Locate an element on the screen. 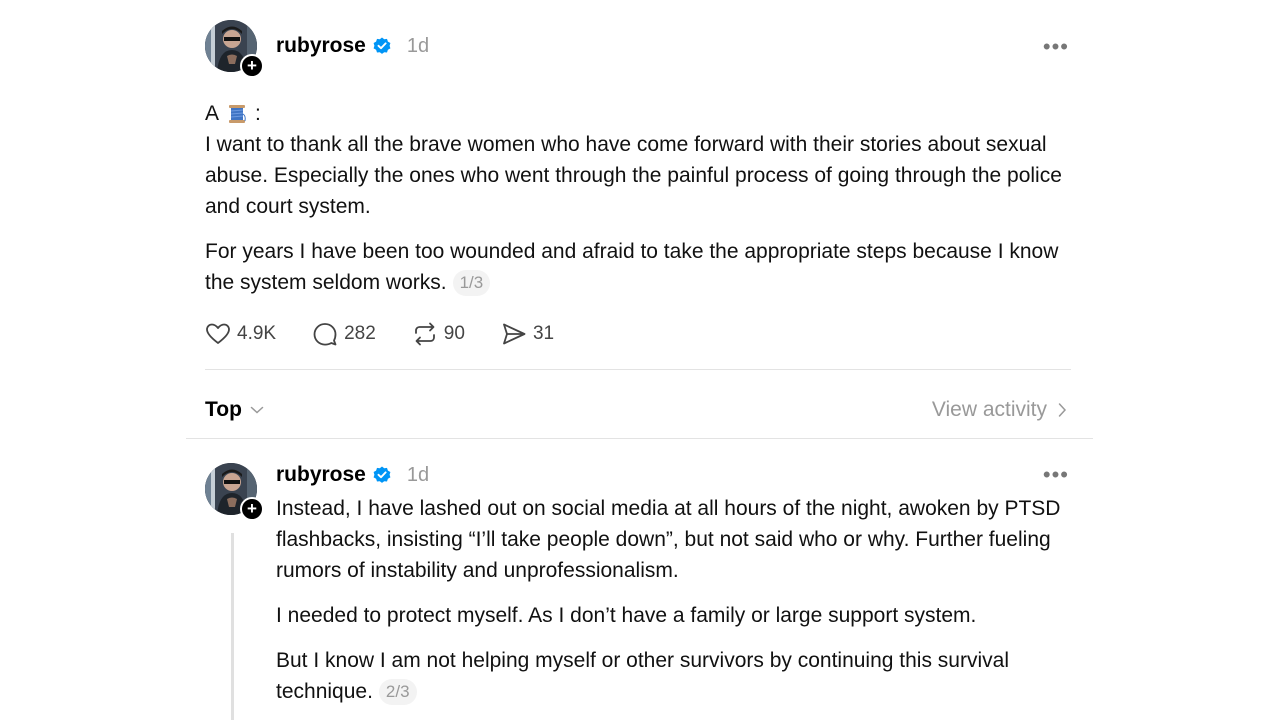 This screenshot has height=720, width=1280. thread-count-badge: 1/3 is located at coordinates (471, 283).